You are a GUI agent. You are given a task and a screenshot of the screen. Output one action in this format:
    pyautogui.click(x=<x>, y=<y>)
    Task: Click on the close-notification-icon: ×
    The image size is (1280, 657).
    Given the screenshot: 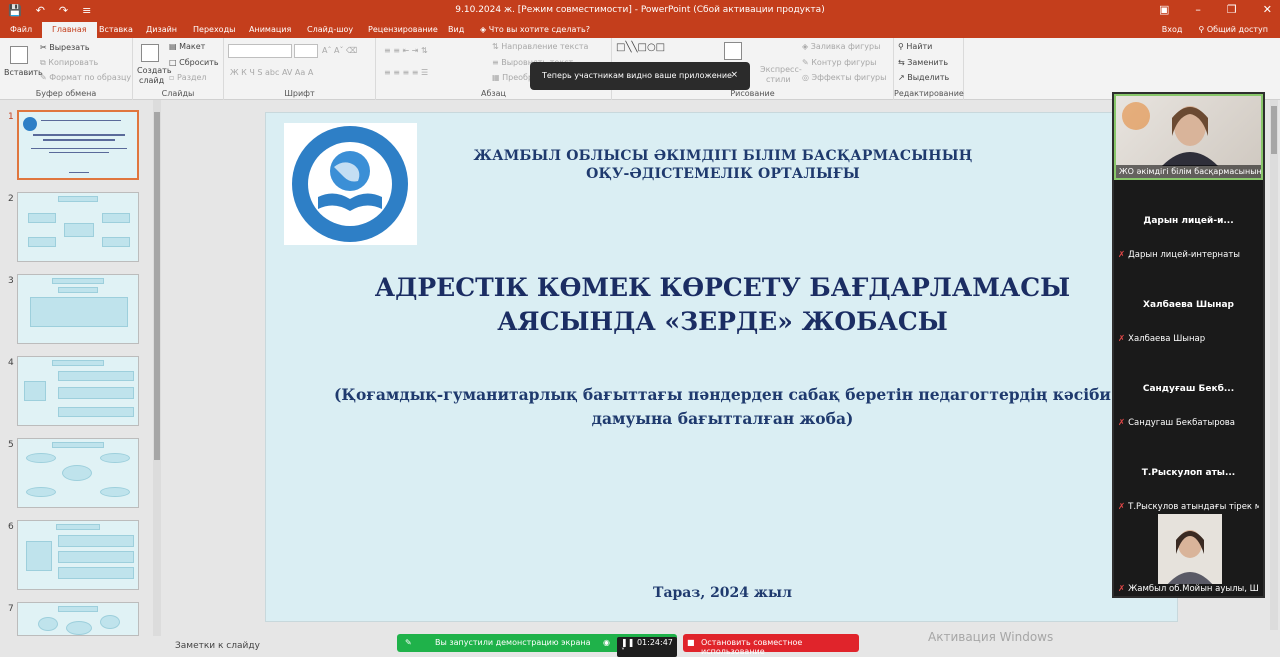 What is the action you would take?
    pyautogui.click(x=734, y=75)
    